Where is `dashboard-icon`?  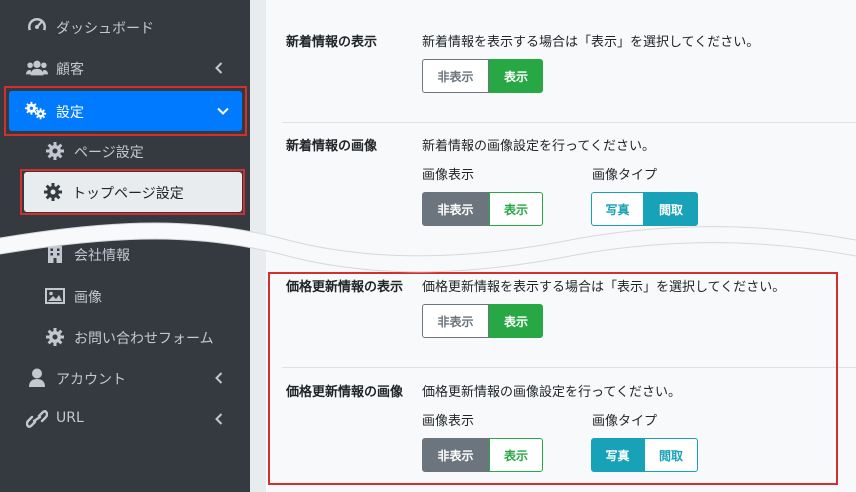
dashboard-icon is located at coordinates (37, 27).